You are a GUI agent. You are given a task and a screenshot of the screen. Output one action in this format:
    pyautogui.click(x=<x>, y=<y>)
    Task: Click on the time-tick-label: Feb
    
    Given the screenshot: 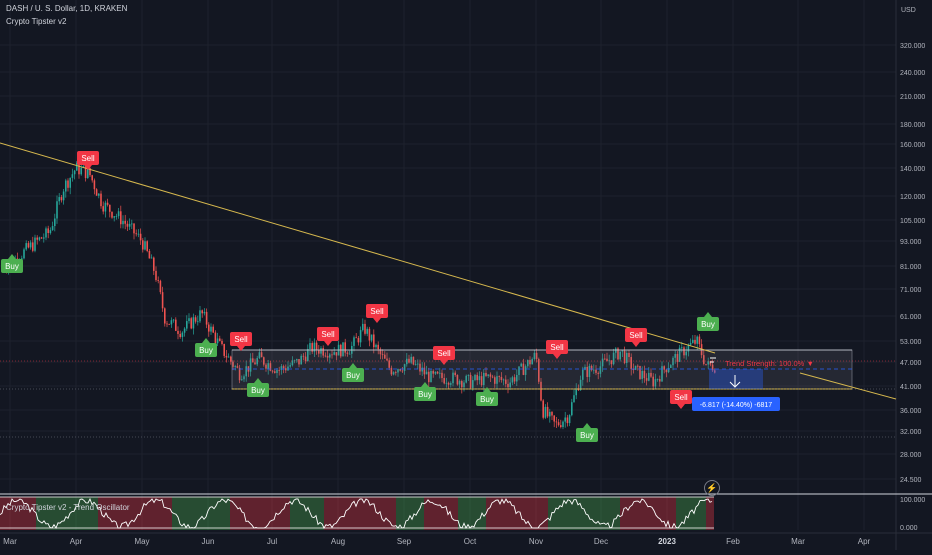 What is the action you would take?
    pyautogui.click(x=733, y=541)
    